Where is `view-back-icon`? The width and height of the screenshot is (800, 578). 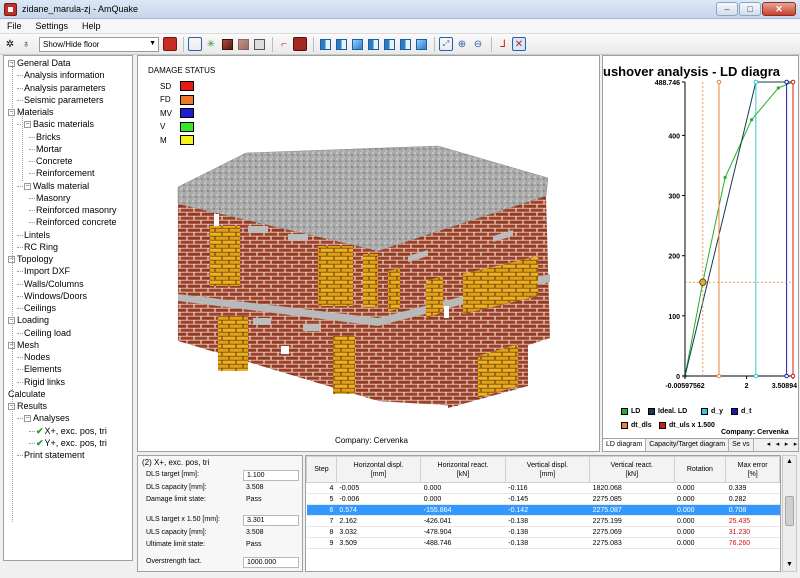
view-back-icon is located at coordinates (341, 44).